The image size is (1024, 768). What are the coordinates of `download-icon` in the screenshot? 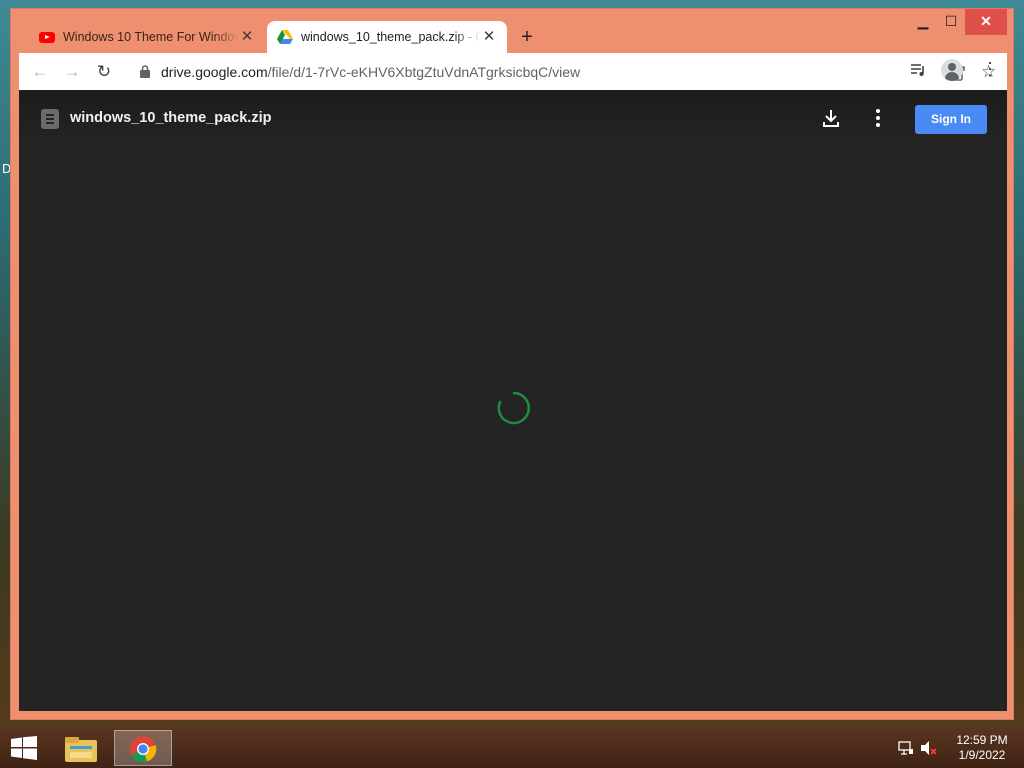 It's located at (831, 118).